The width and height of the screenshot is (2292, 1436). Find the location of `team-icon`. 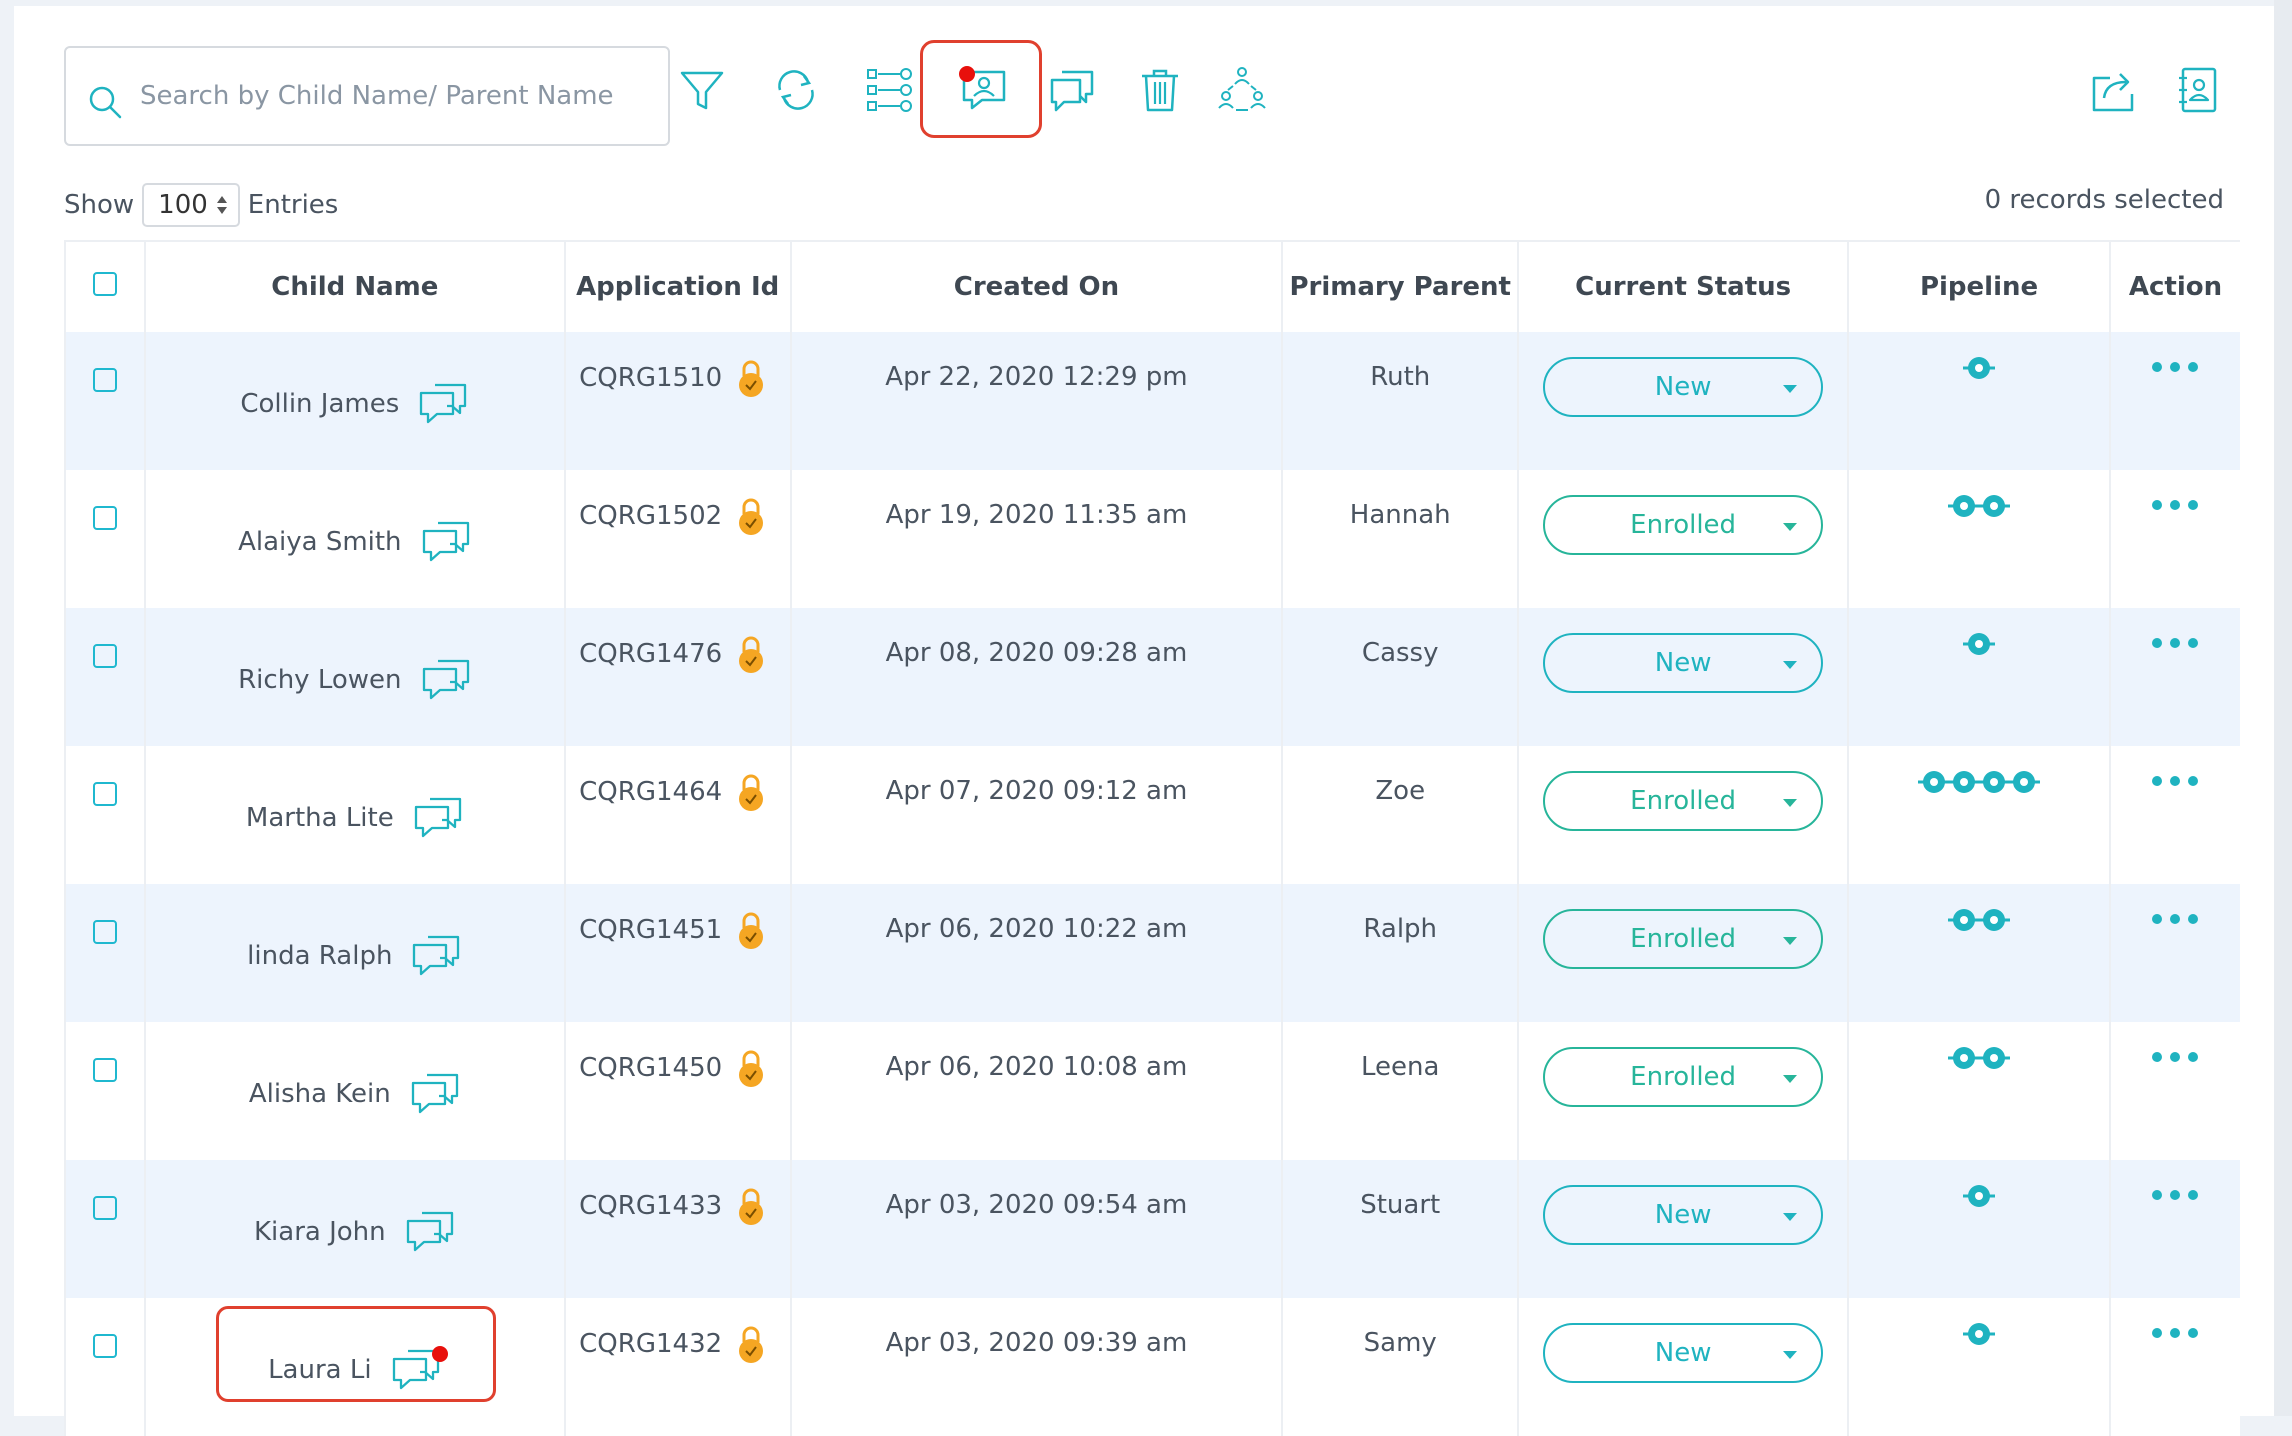

team-icon is located at coordinates (1242, 89).